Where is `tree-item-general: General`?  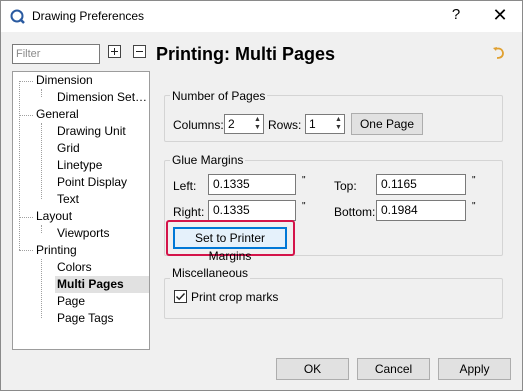
tree-item-general: General is located at coordinates (57, 114).